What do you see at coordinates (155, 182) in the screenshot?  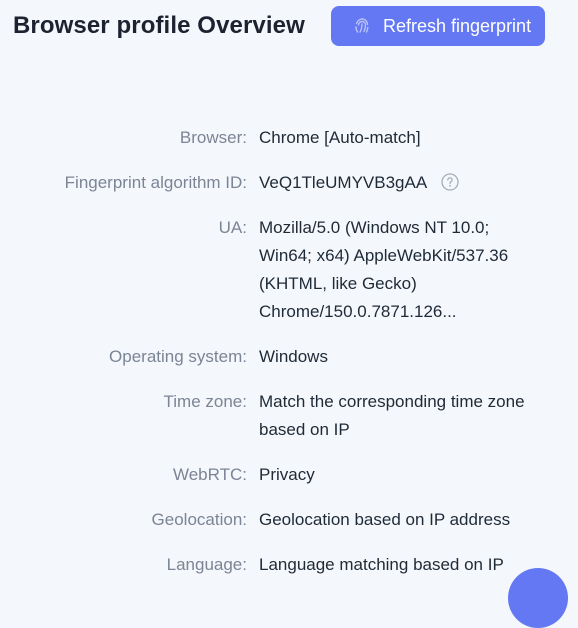 I see `fingerprint-label: Fingerprint algorithm ID:` at bounding box center [155, 182].